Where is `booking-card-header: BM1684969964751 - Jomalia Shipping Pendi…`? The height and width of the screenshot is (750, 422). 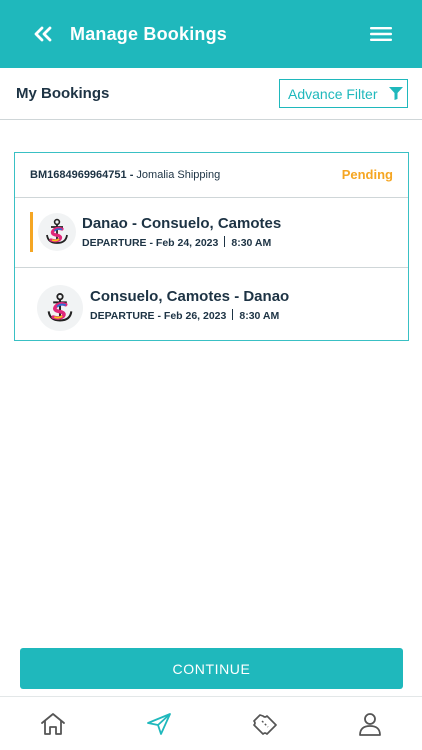
booking-card-header: BM1684969964751 - Jomalia Shipping Pendi… is located at coordinates (211, 175).